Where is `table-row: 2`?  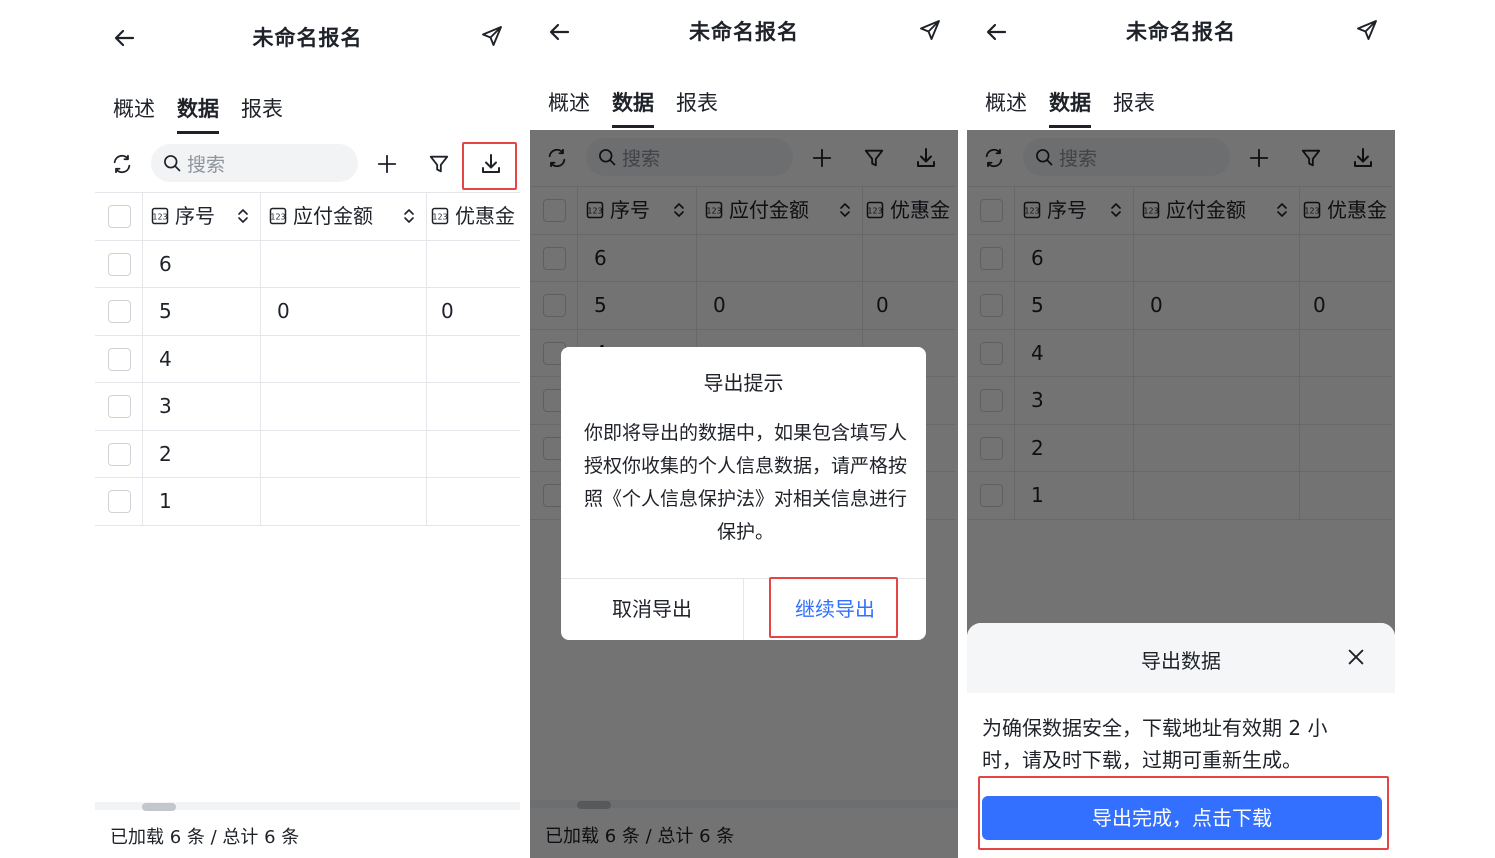
table-row: 2 is located at coordinates (307, 454).